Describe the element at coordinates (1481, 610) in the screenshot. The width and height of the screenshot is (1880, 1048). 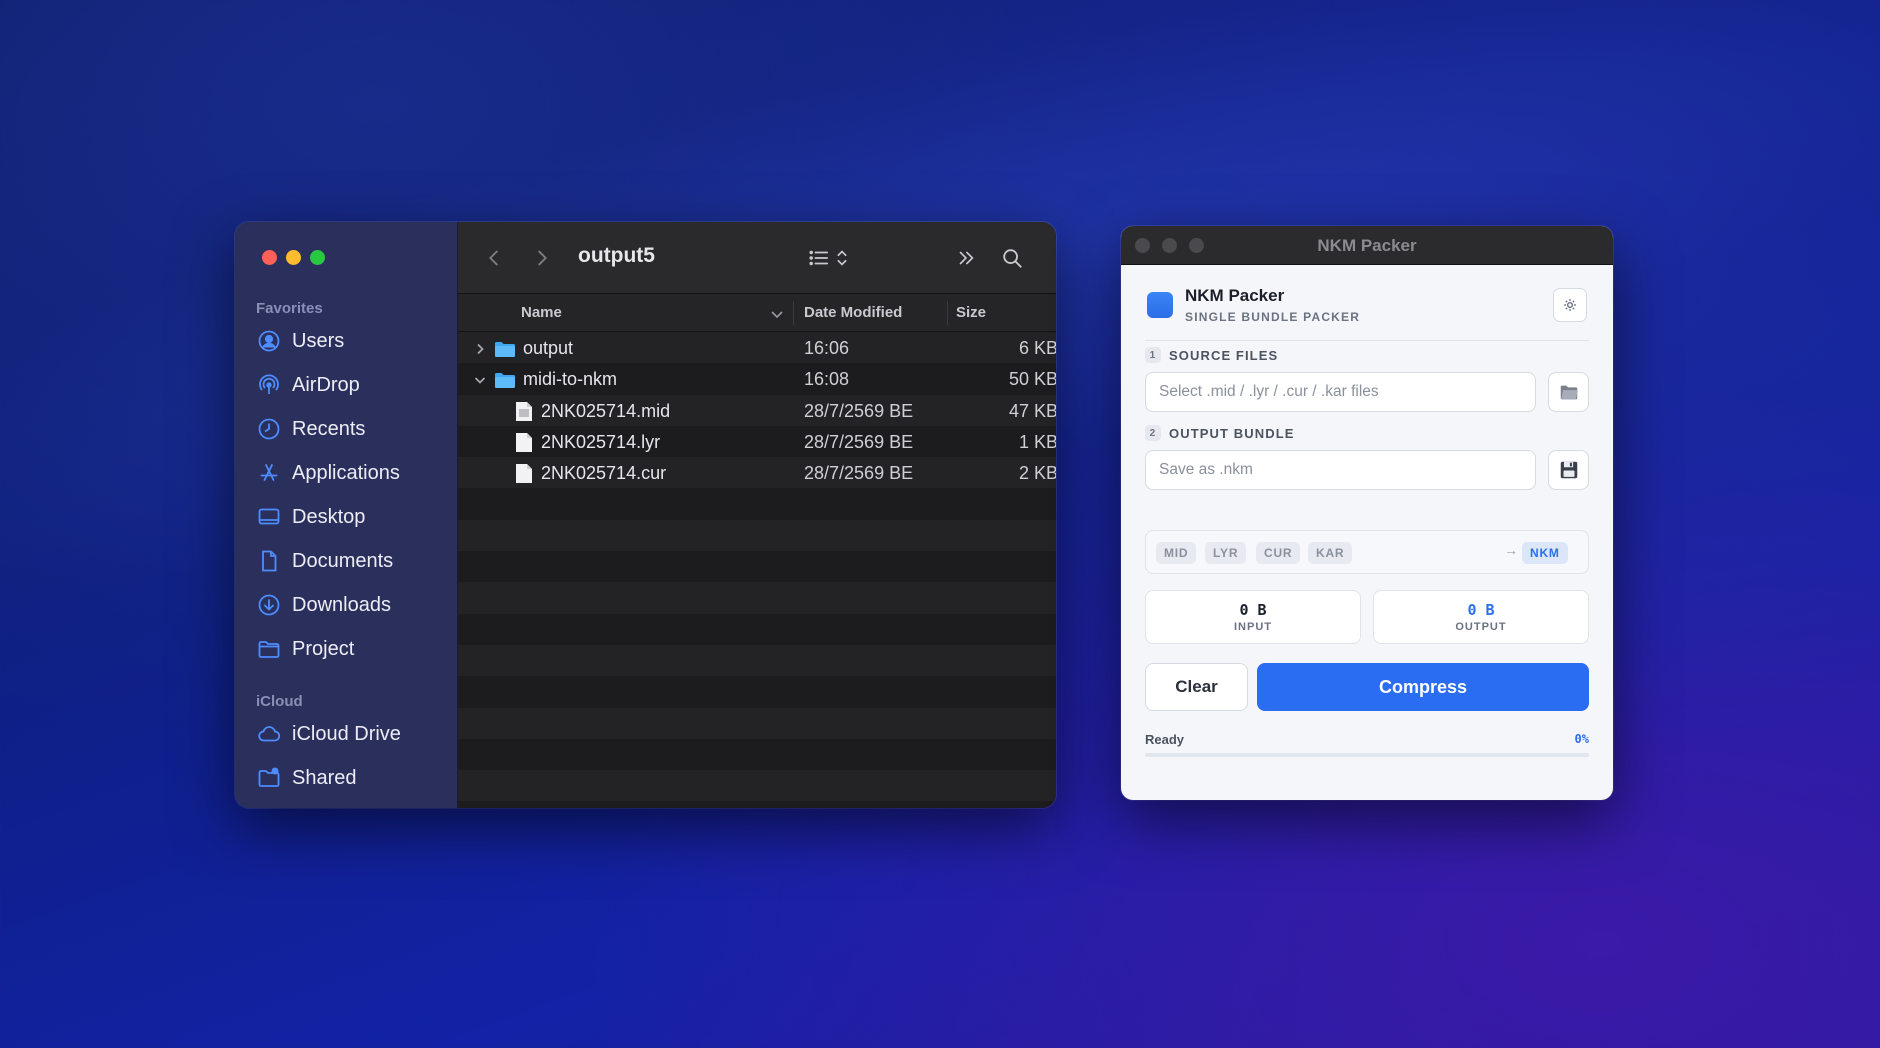
I see `output-size-value: 0 B` at that location.